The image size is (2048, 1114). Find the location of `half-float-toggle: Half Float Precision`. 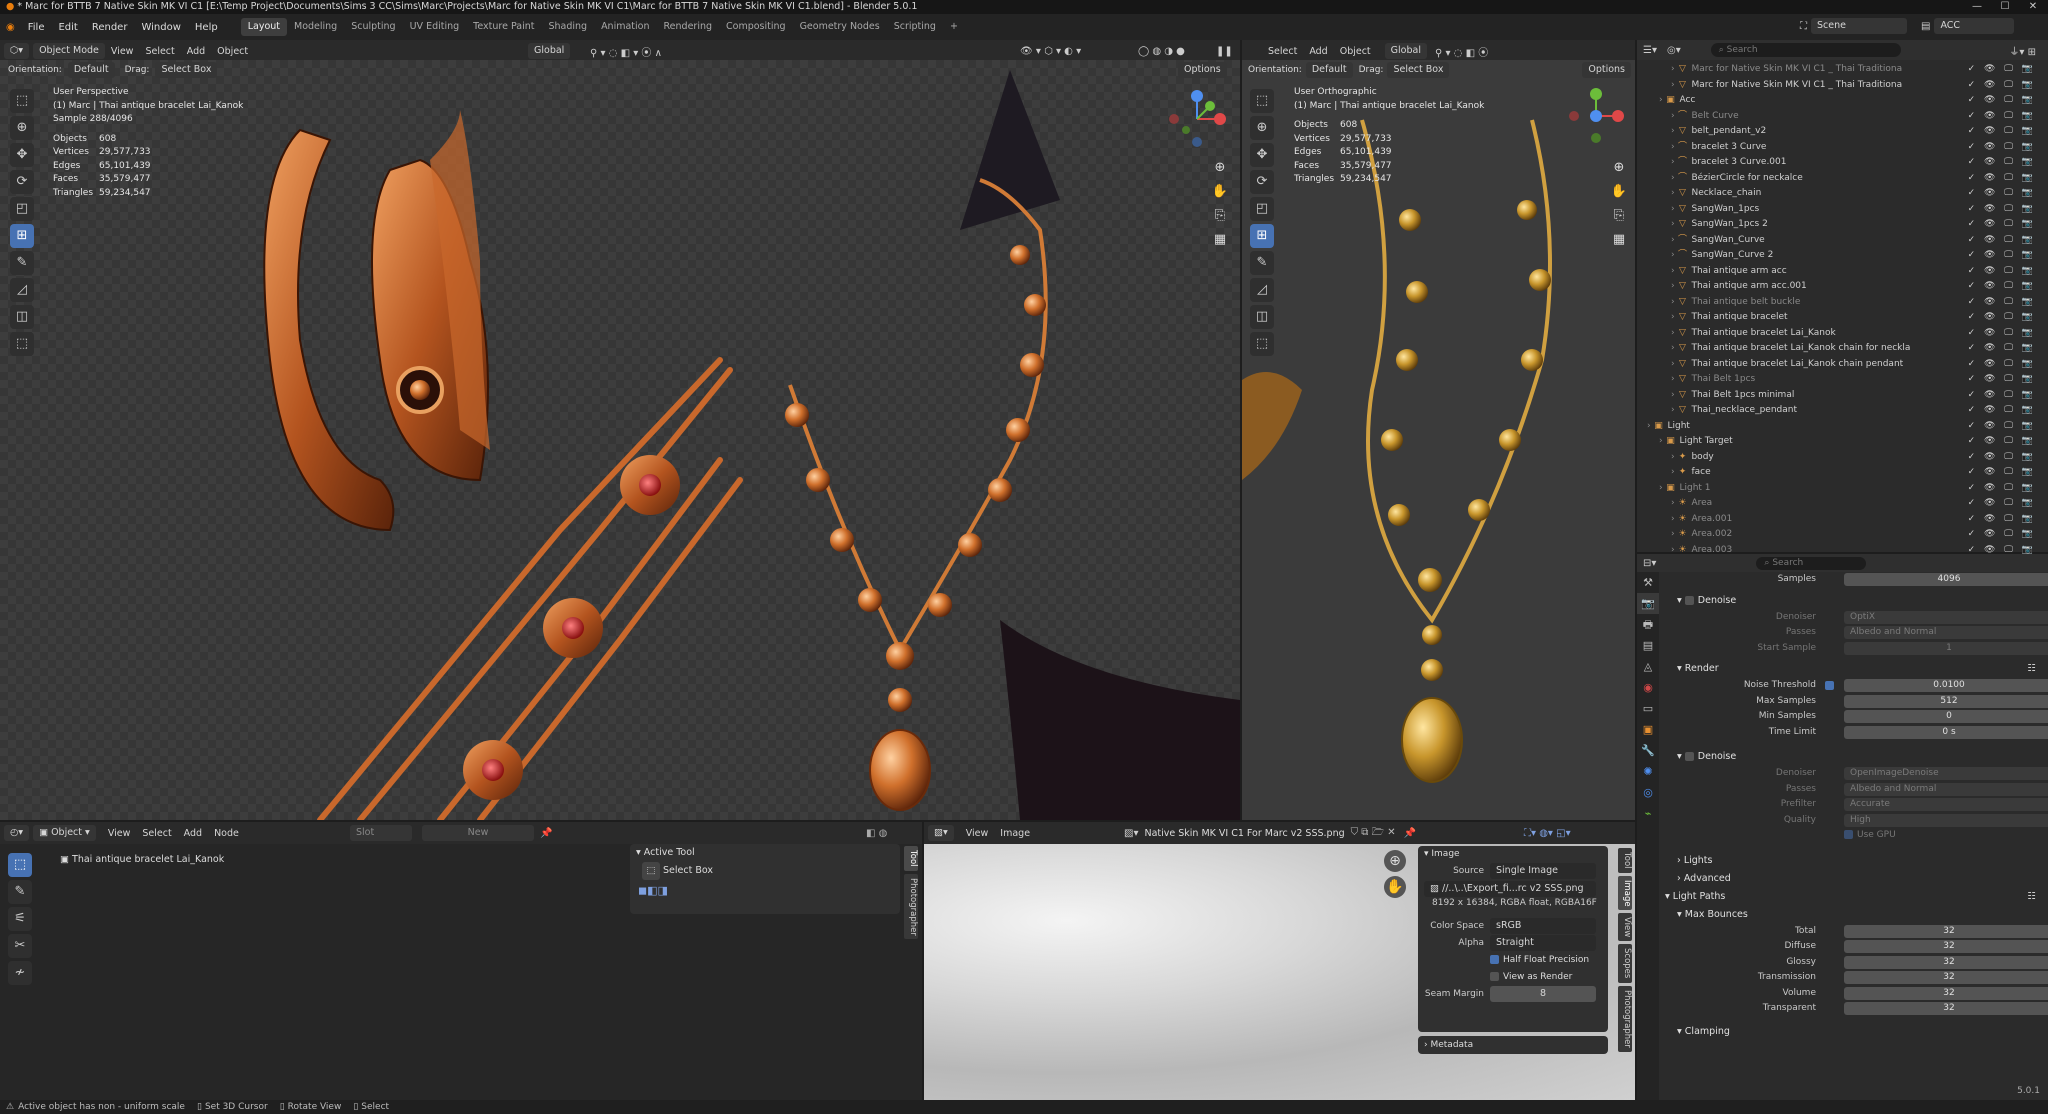

half-float-toggle: Half Float Precision is located at coordinates (1539, 960).